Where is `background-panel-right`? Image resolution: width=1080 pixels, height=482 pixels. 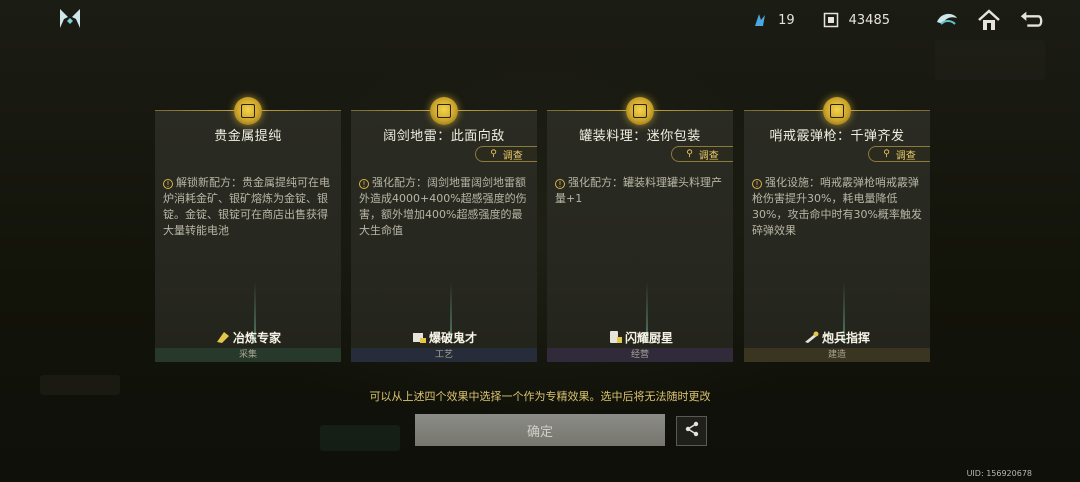 background-panel-right is located at coordinates (990, 60).